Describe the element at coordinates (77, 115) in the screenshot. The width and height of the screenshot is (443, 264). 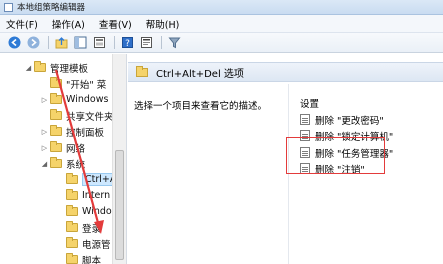
I see `tree-item-shared-folders: 共享文件夹` at that location.